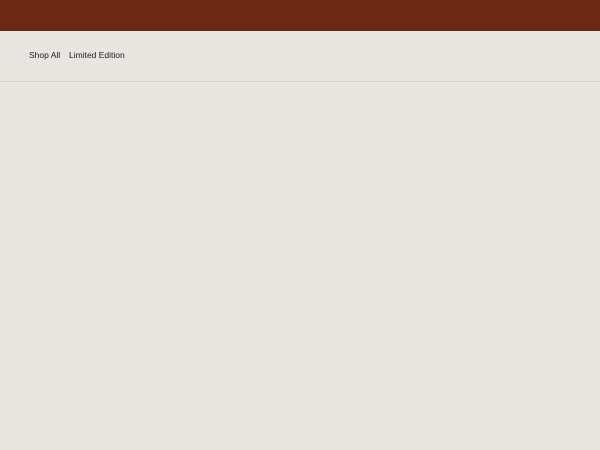 This screenshot has width=600, height=450. What do you see at coordinates (97, 55) in the screenshot?
I see `nav-link-limited-edition: Limited Edition` at bounding box center [97, 55].